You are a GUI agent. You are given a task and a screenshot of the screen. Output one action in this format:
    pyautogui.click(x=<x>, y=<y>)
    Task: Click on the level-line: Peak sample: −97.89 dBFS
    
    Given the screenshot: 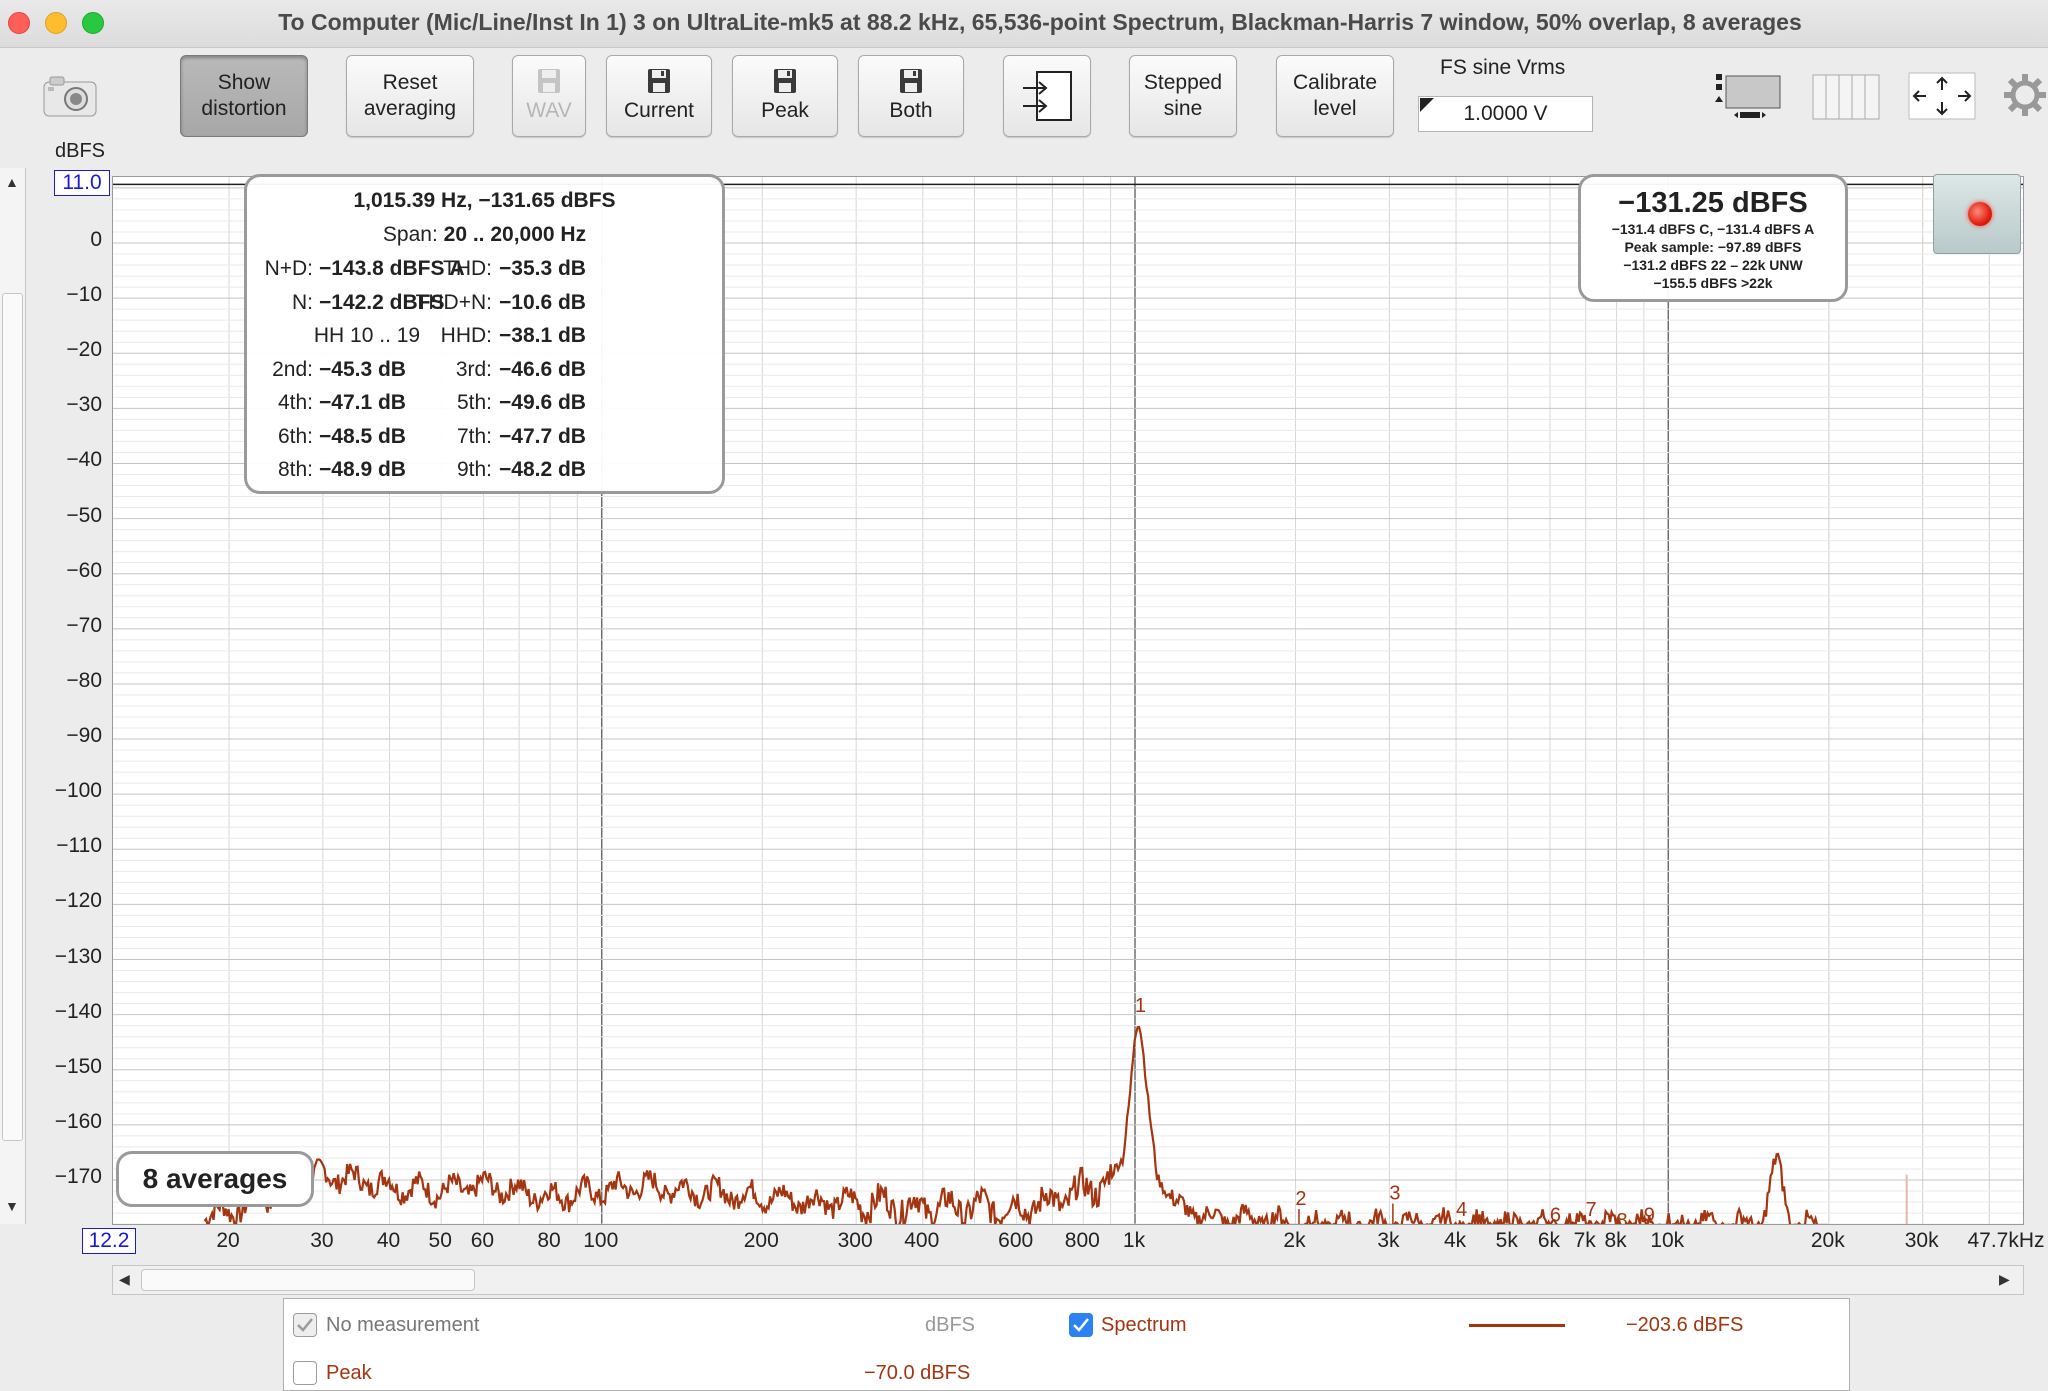 What is the action you would take?
    pyautogui.click(x=1713, y=247)
    